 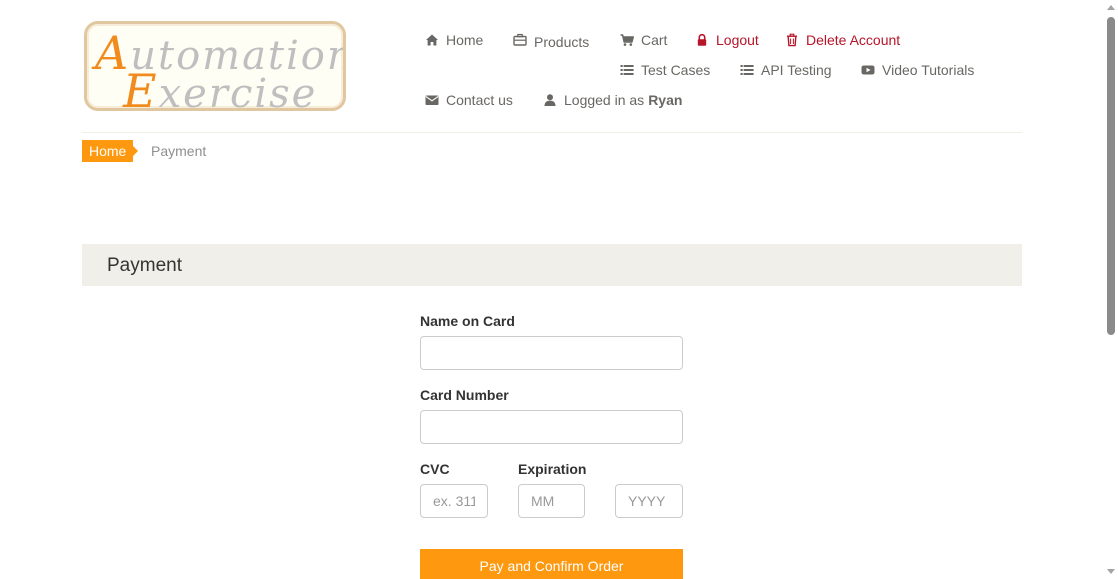 I want to click on trash-icon, so click(x=792, y=40).